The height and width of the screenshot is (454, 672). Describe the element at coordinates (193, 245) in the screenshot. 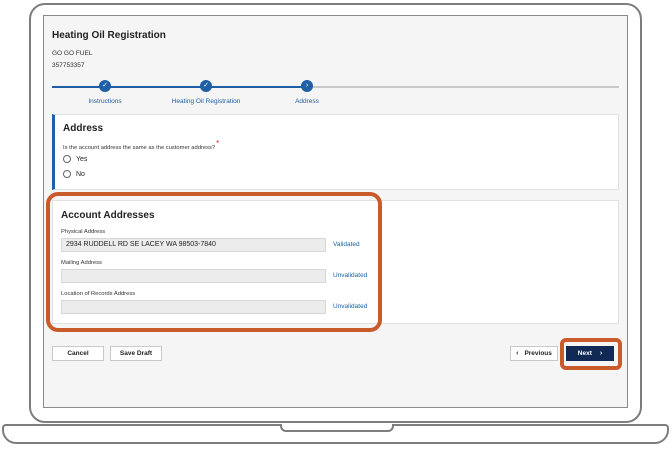

I see `physical-address-field: 2934 RUDDELL RD SE LACEY WA 98503-7840` at that location.